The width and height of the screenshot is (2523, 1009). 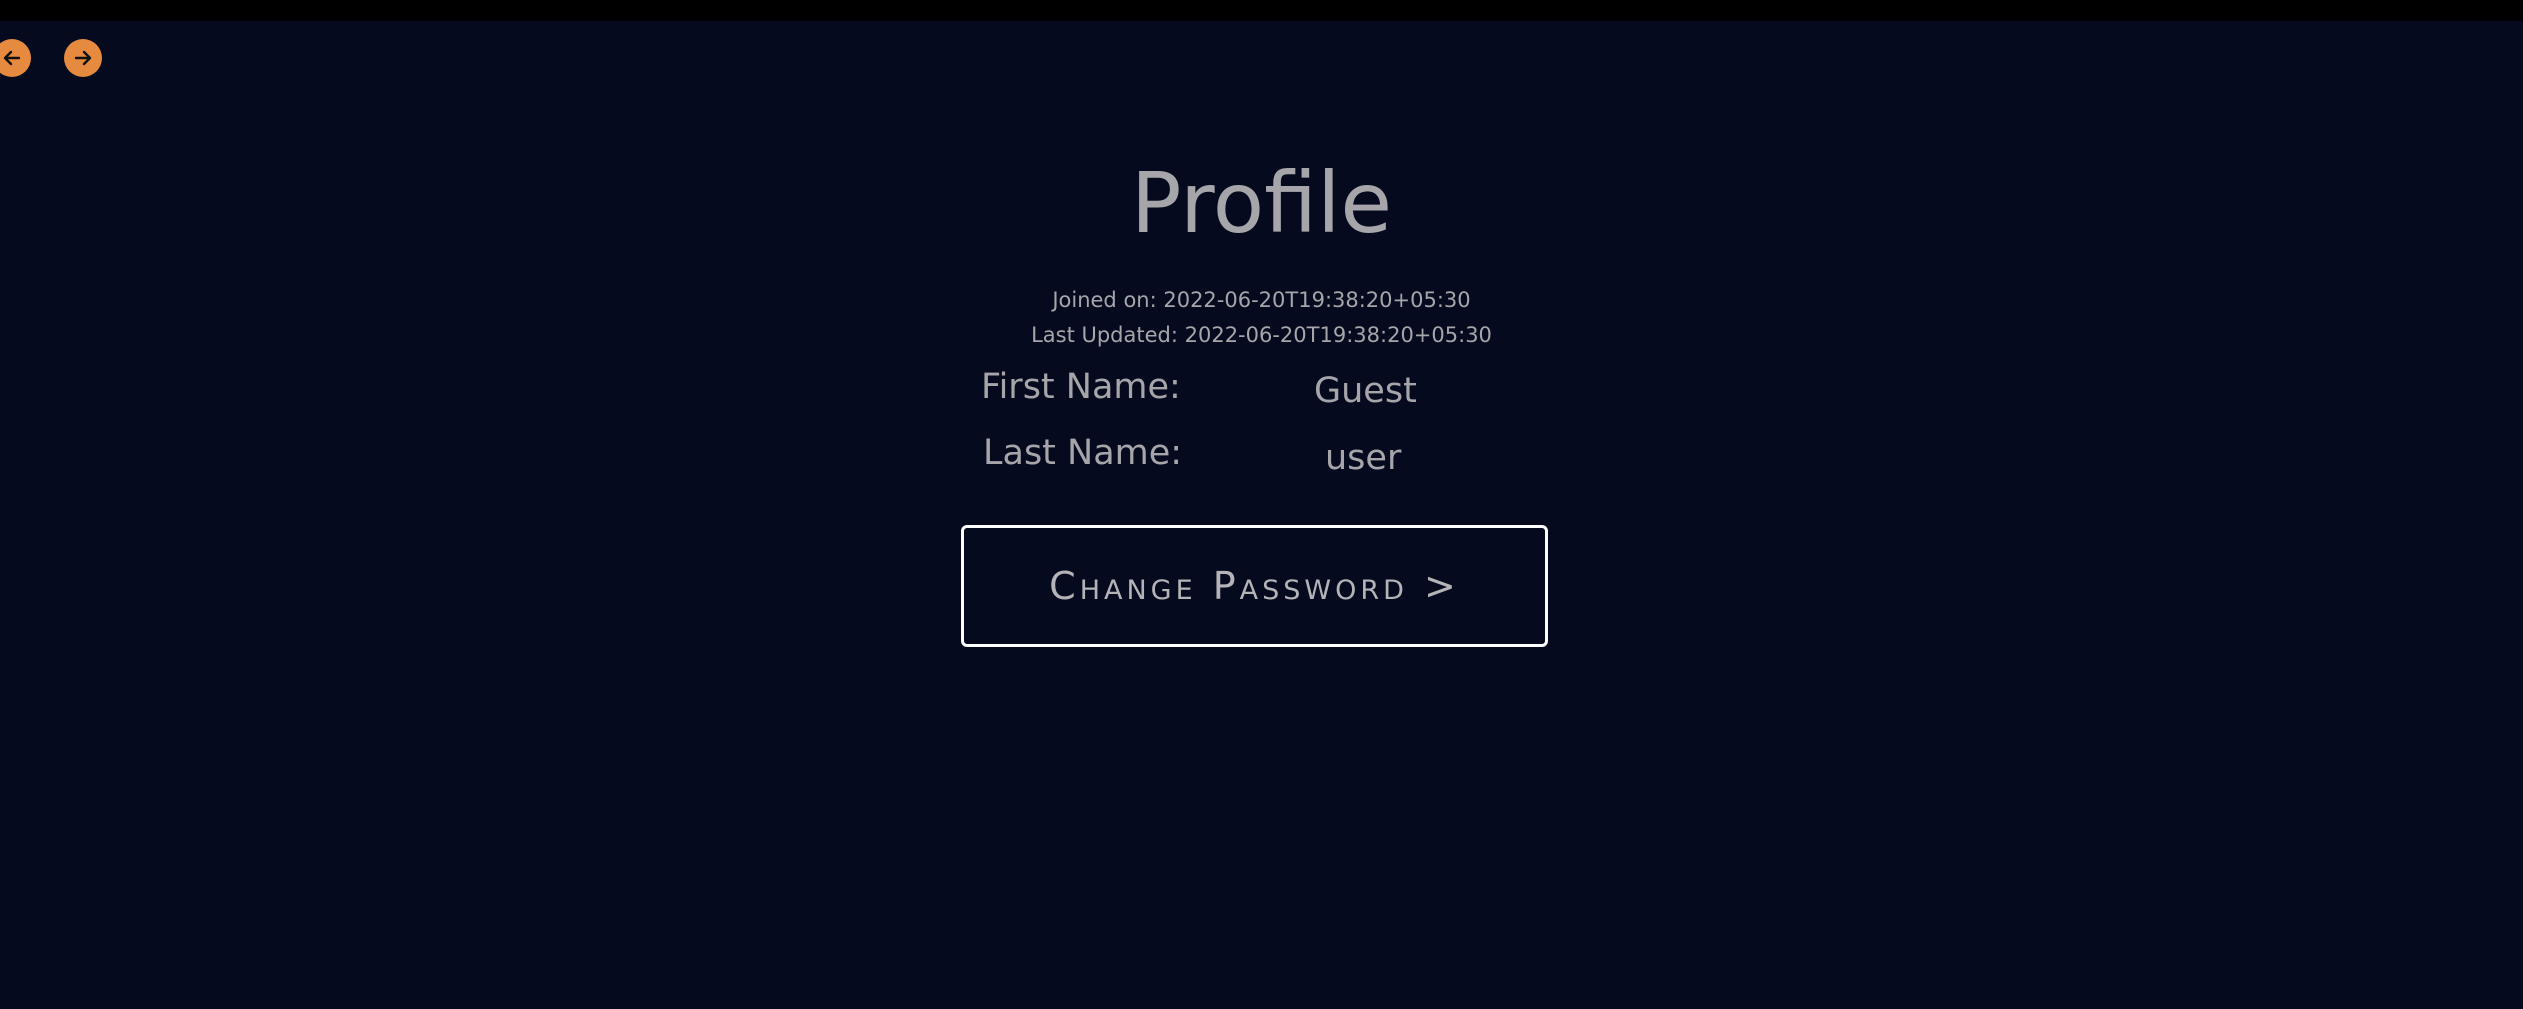 What do you see at coordinates (12, 58) in the screenshot?
I see `arrow-left-icon` at bounding box center [12, 58].